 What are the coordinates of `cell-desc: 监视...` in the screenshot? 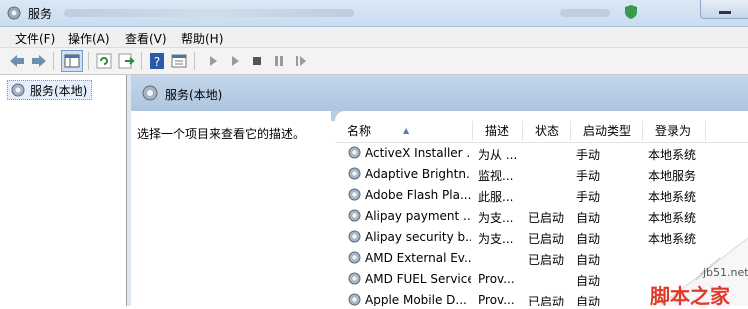 It's located at (496, 176).